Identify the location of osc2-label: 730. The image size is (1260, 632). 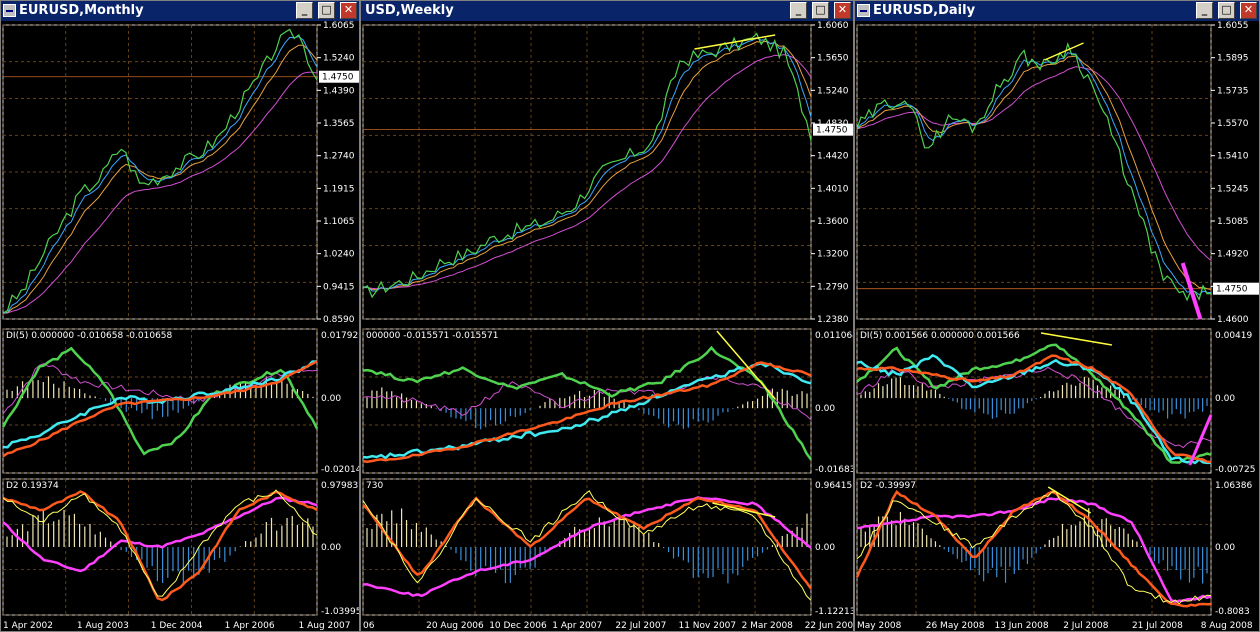
(374, 486).